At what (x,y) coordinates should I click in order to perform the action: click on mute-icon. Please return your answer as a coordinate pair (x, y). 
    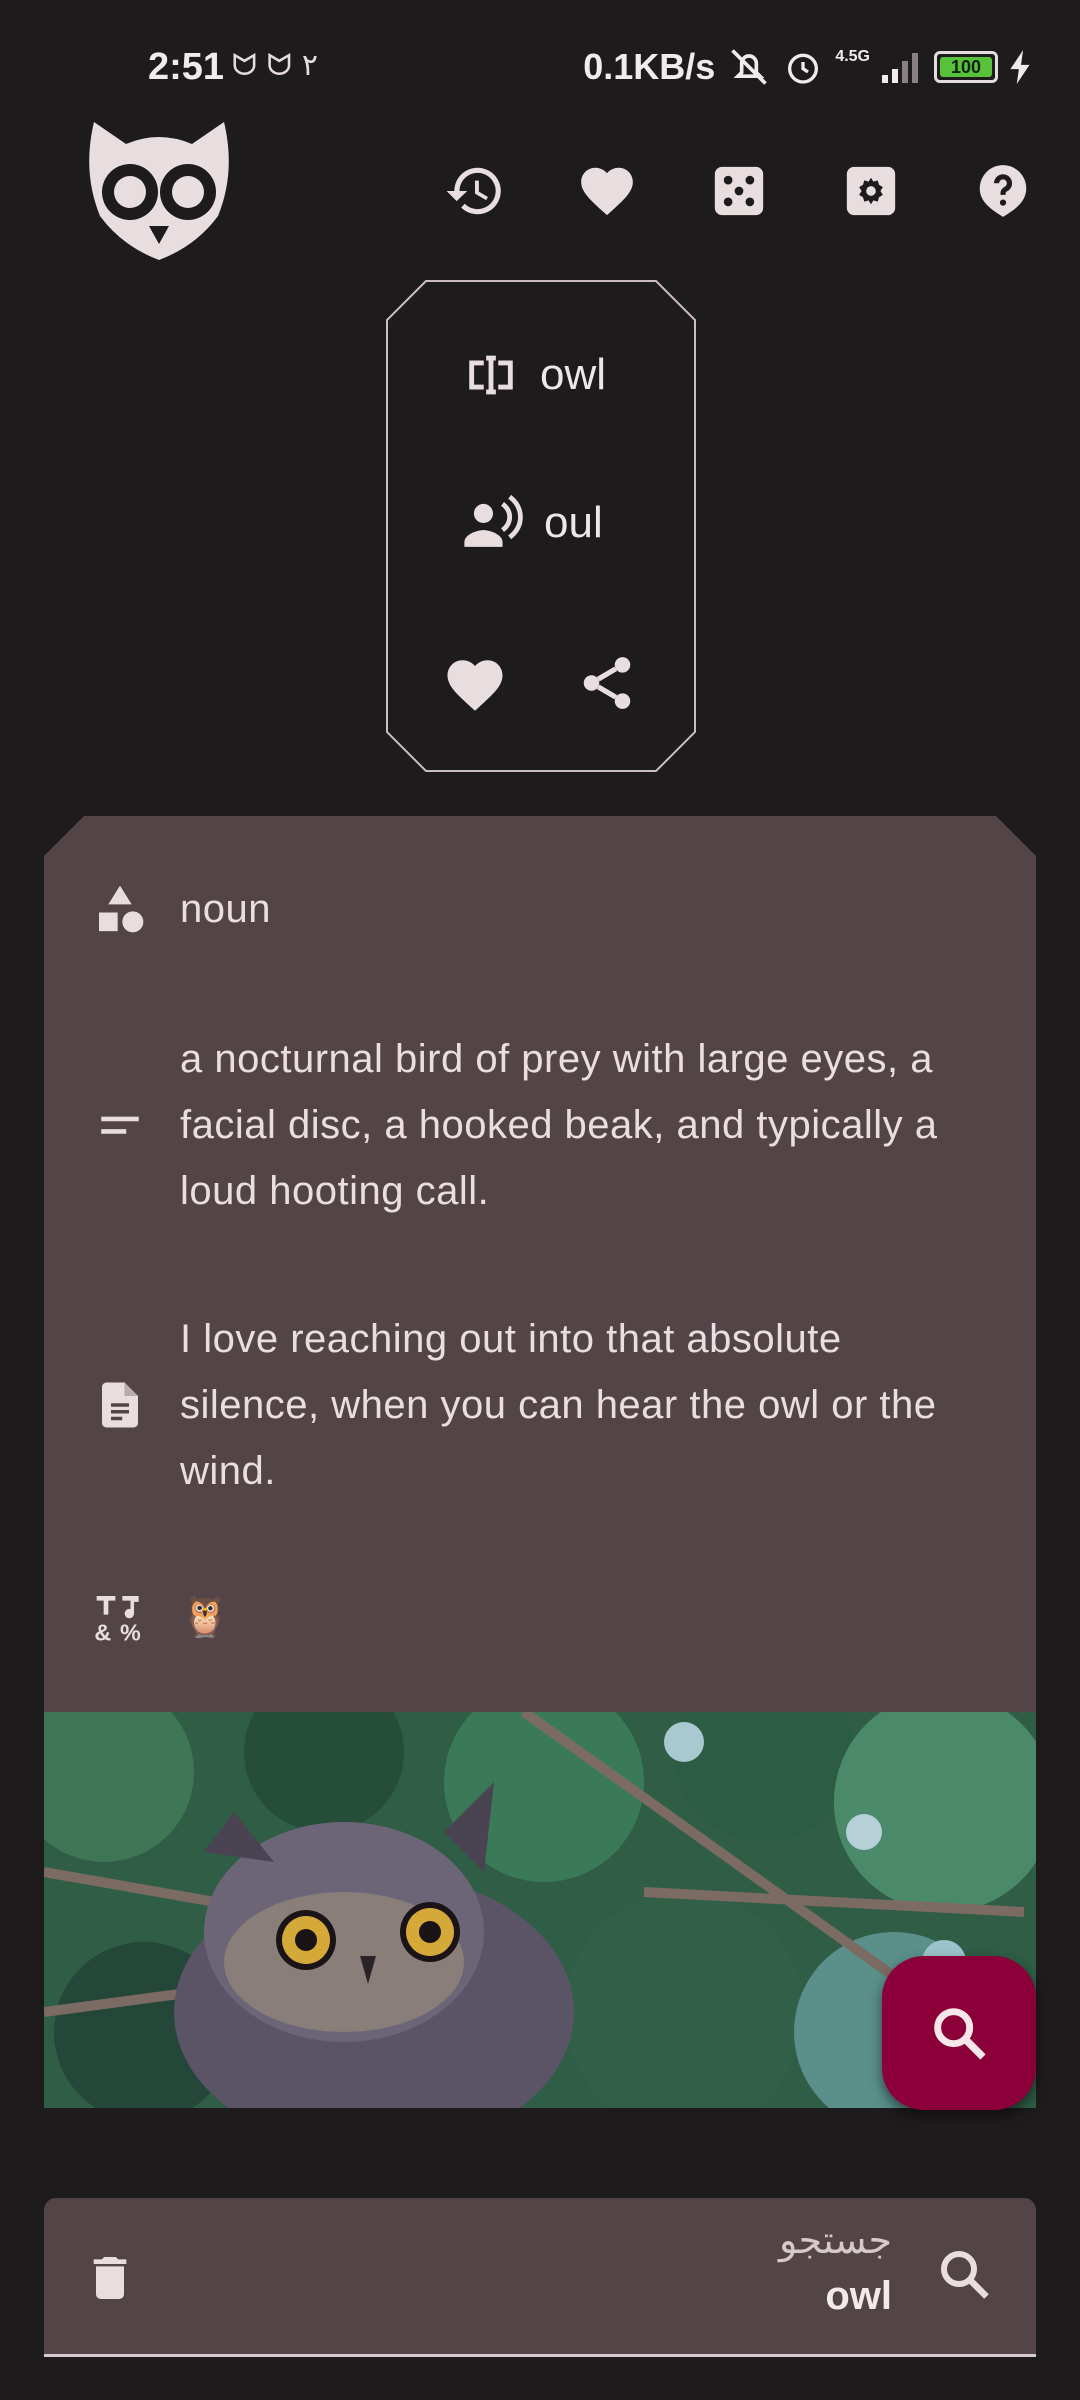
    Looking at the image, I should click on (749, 67).